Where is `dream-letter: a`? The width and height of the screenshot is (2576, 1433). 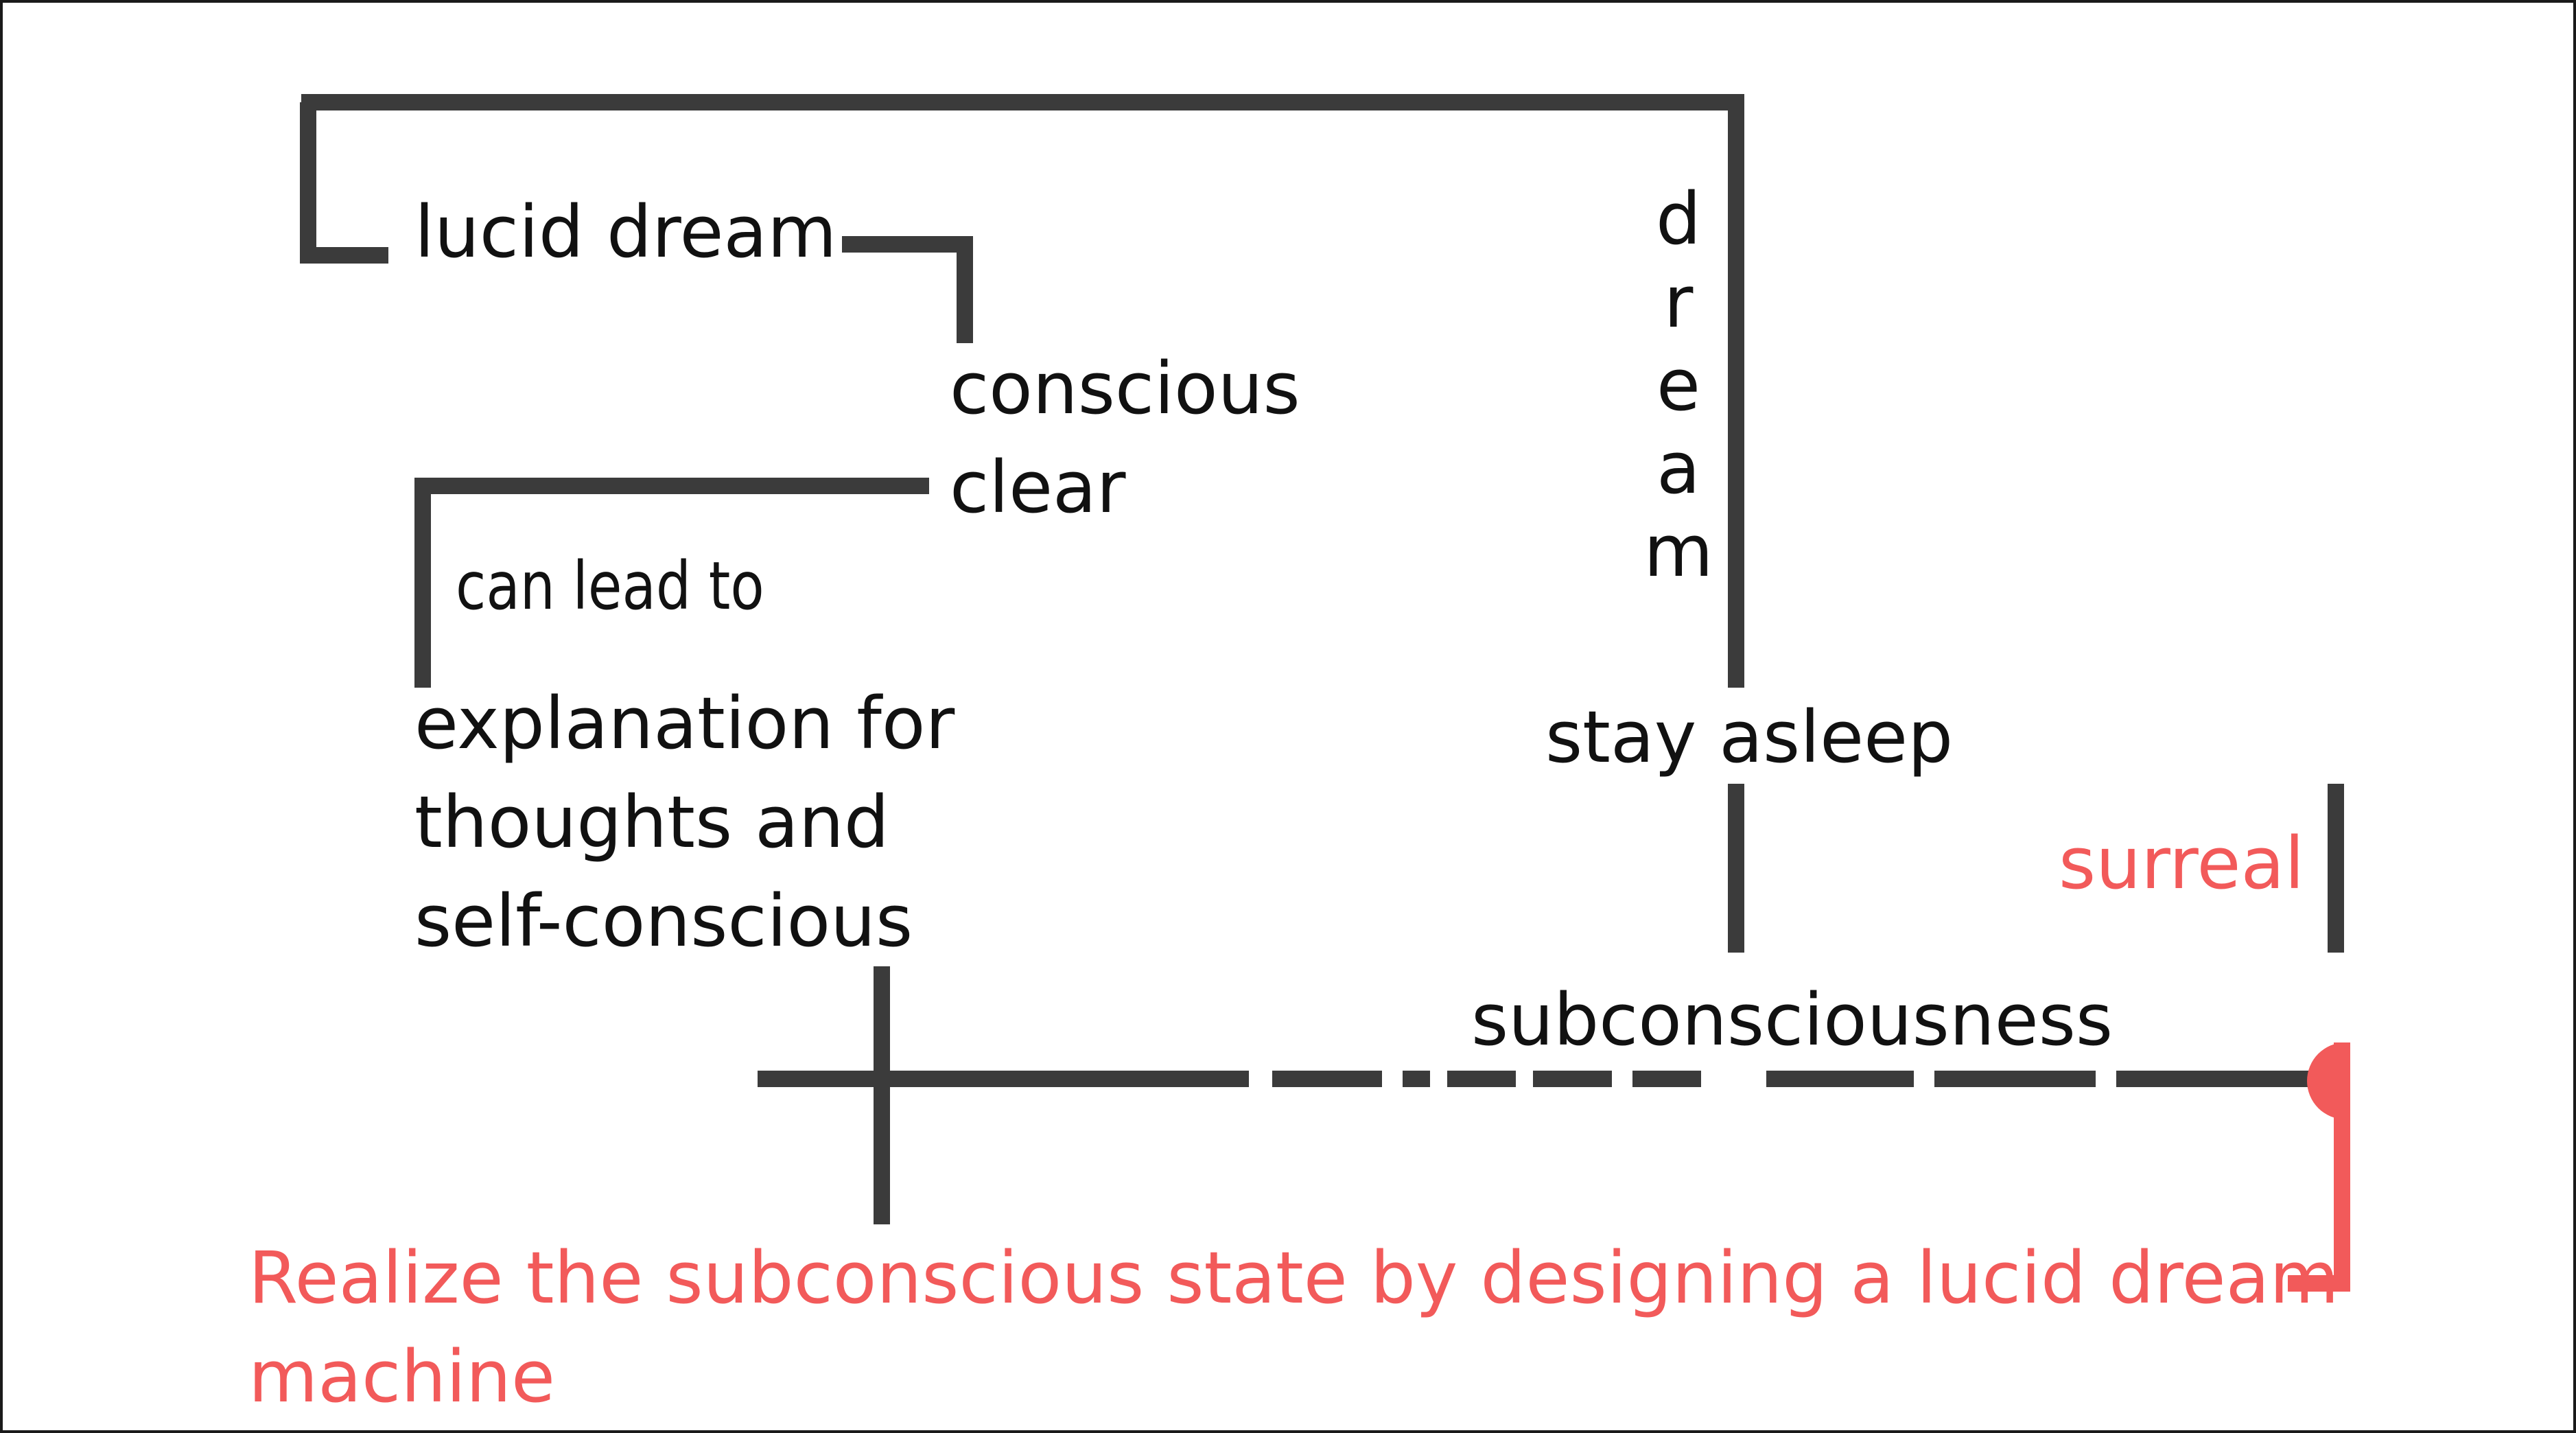 dream-letter: a is located at coordinates (1678, 468).